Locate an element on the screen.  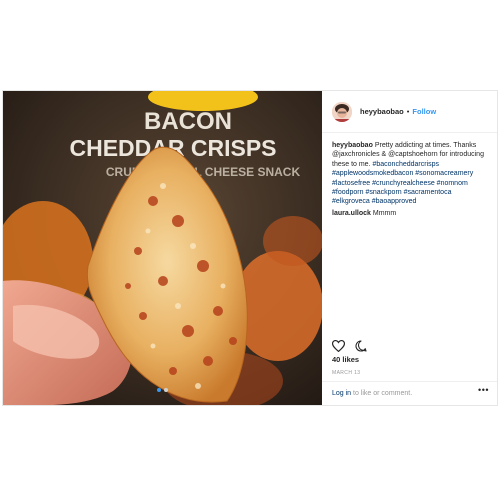
likes-count: 40 likes is located at coordinates (345, 359).